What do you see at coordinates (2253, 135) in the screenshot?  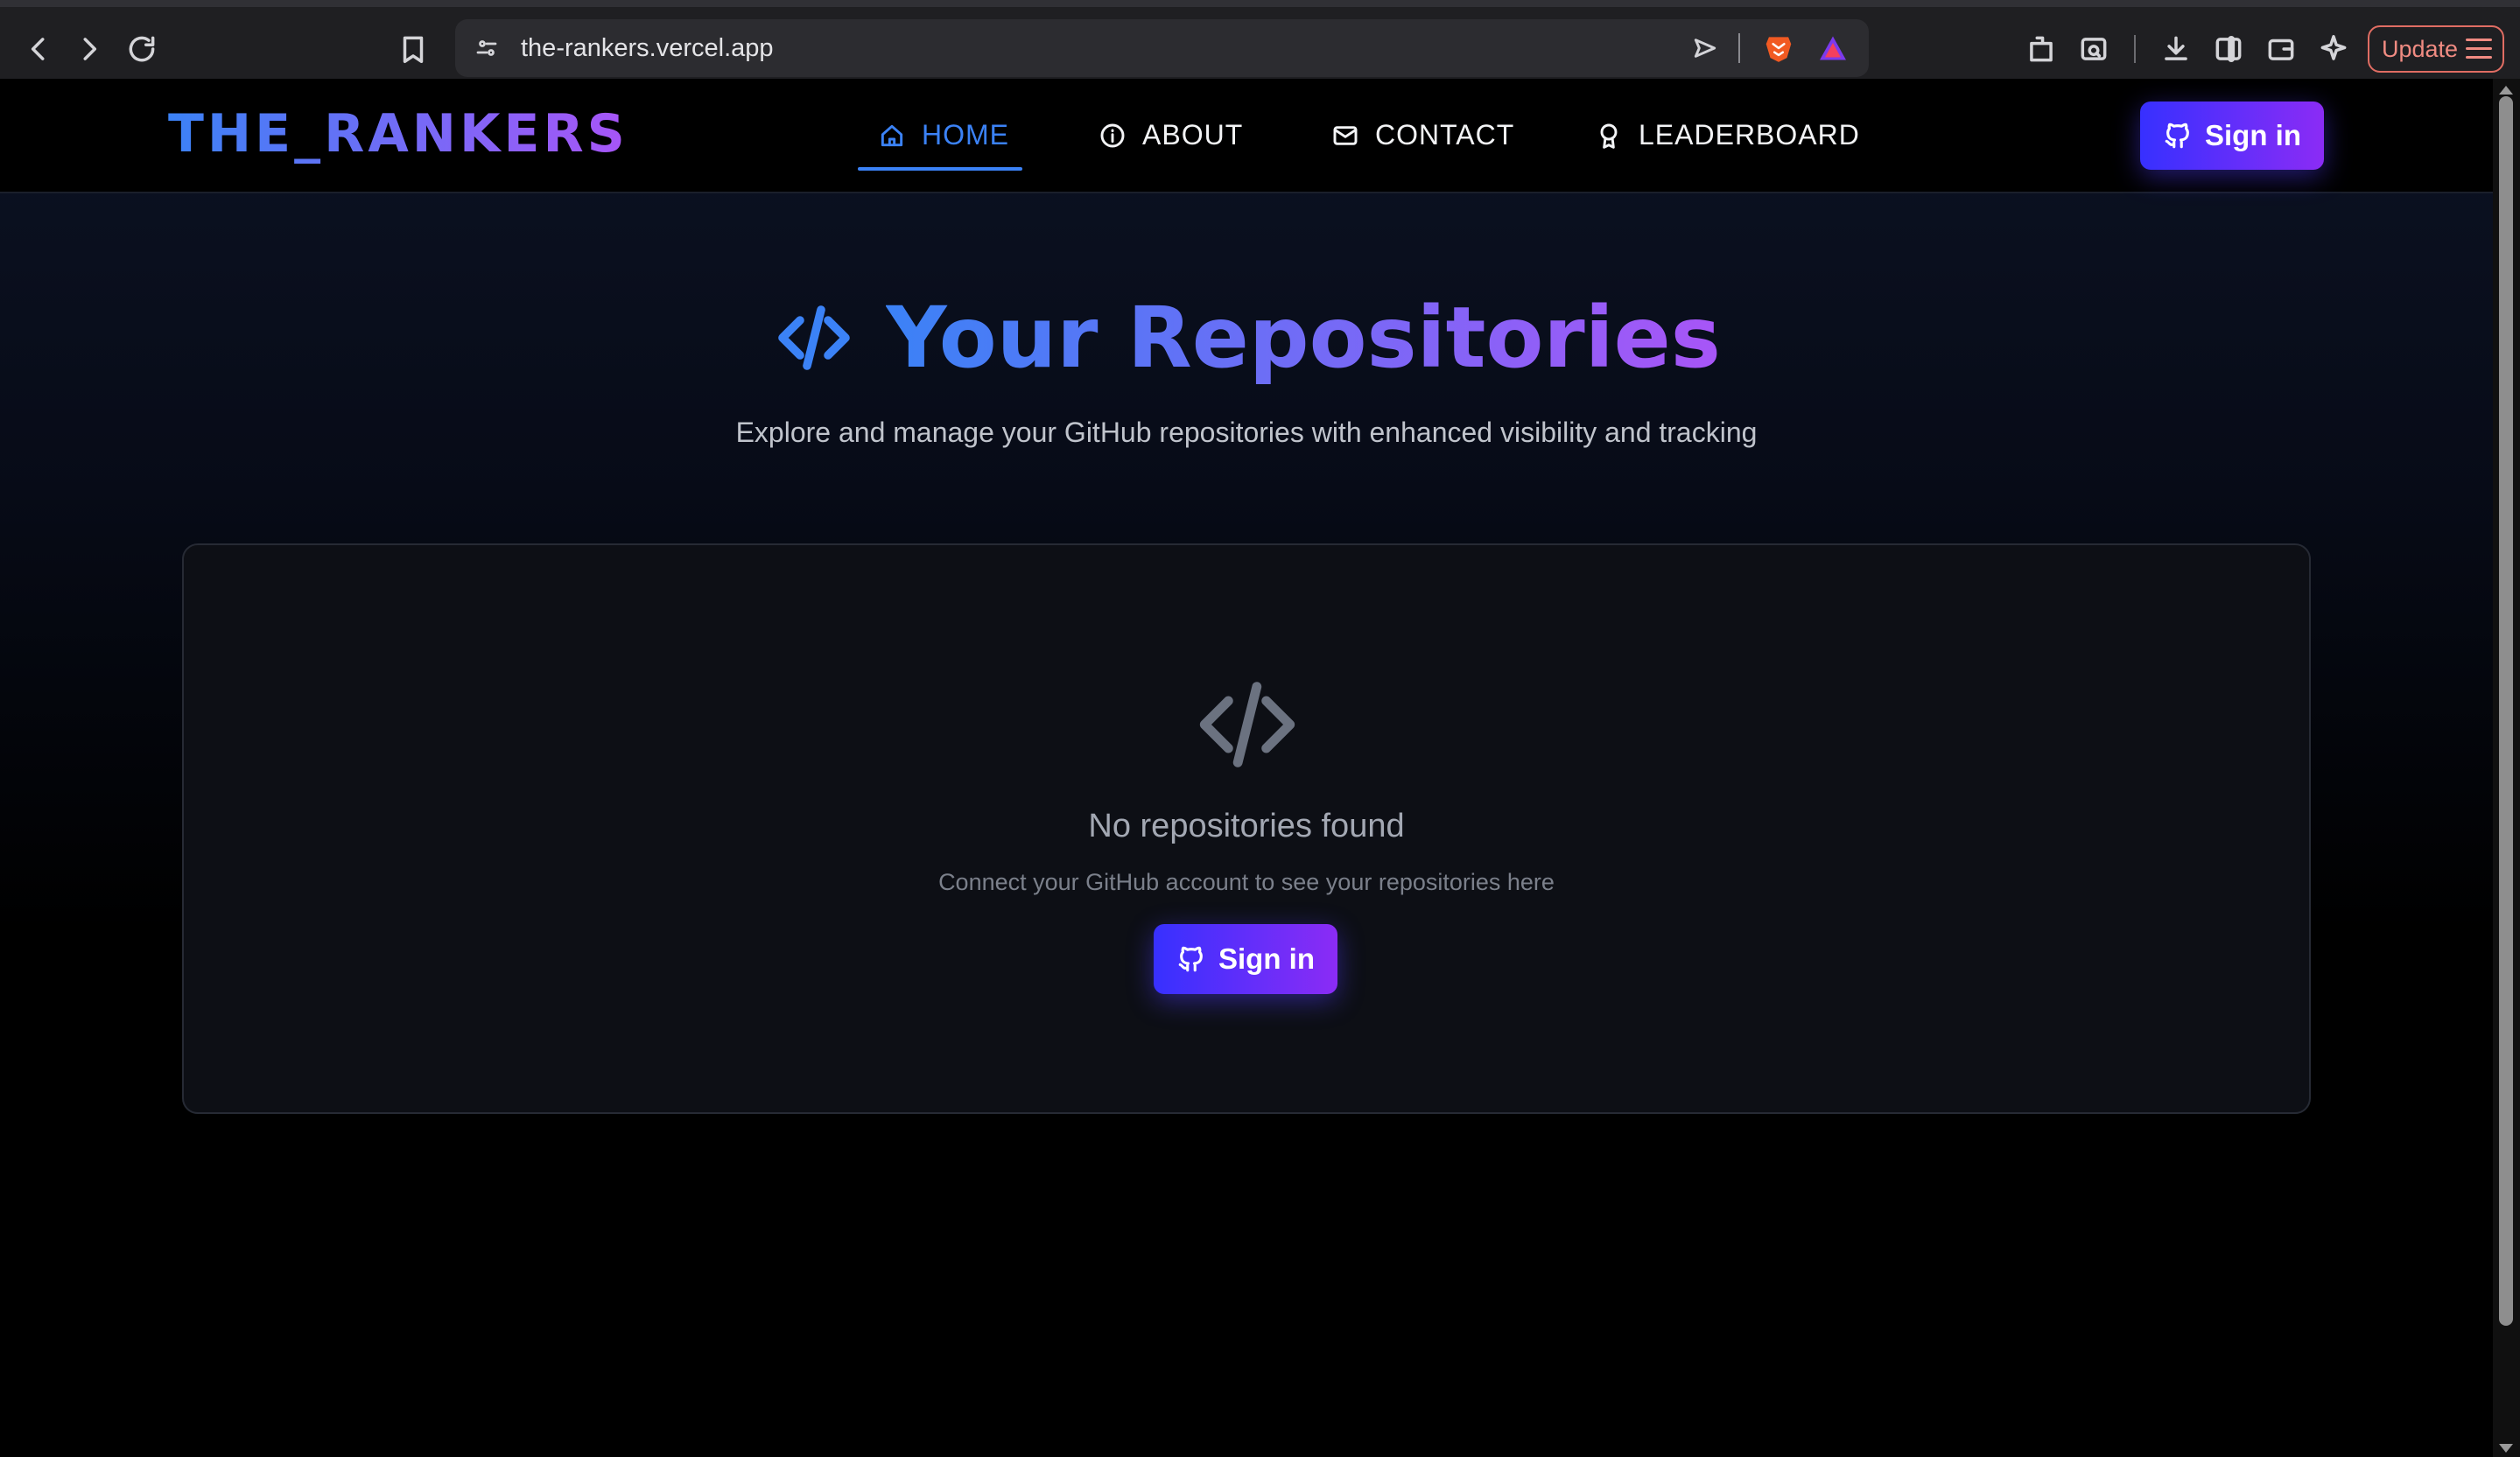 I see `nav-signin-label: Sign in` at bounding box center [2253, 135].